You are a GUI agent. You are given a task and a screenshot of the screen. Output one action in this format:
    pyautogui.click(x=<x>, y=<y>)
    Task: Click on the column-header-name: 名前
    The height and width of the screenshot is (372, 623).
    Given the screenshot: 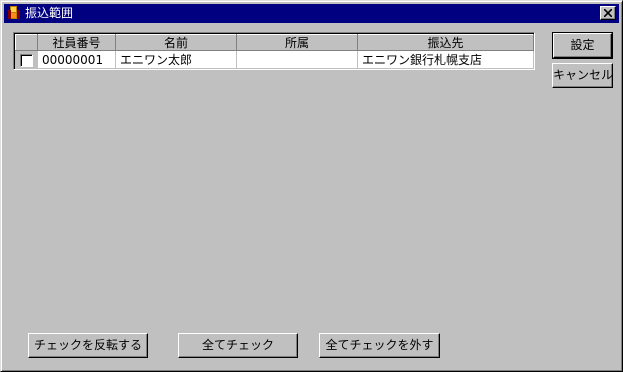 What is the action you would take?
    pyautogui.click(x=176, y=42)
    